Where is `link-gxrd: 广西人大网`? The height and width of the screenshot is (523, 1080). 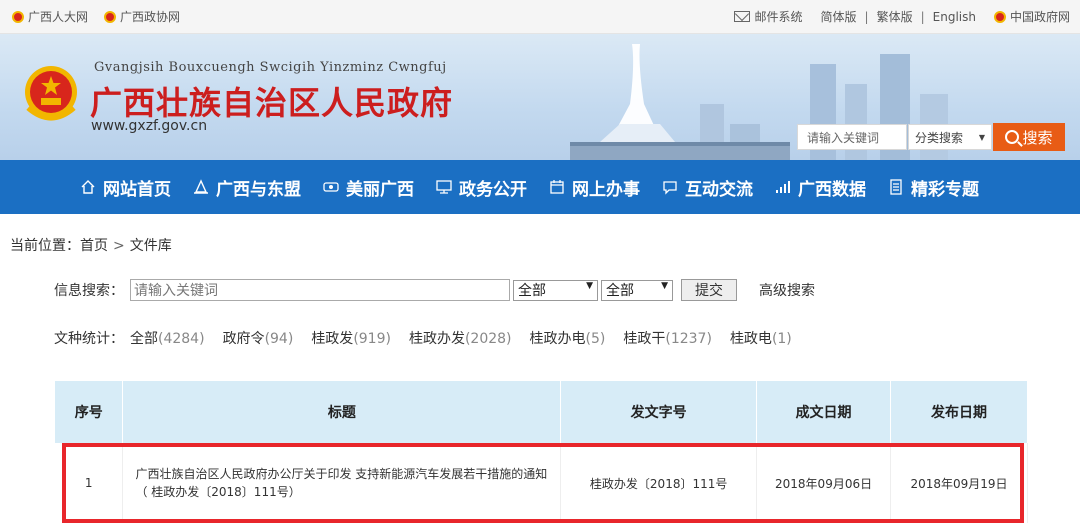
link-gxrd: 广西人大网 is located at coordinates (50, 16).